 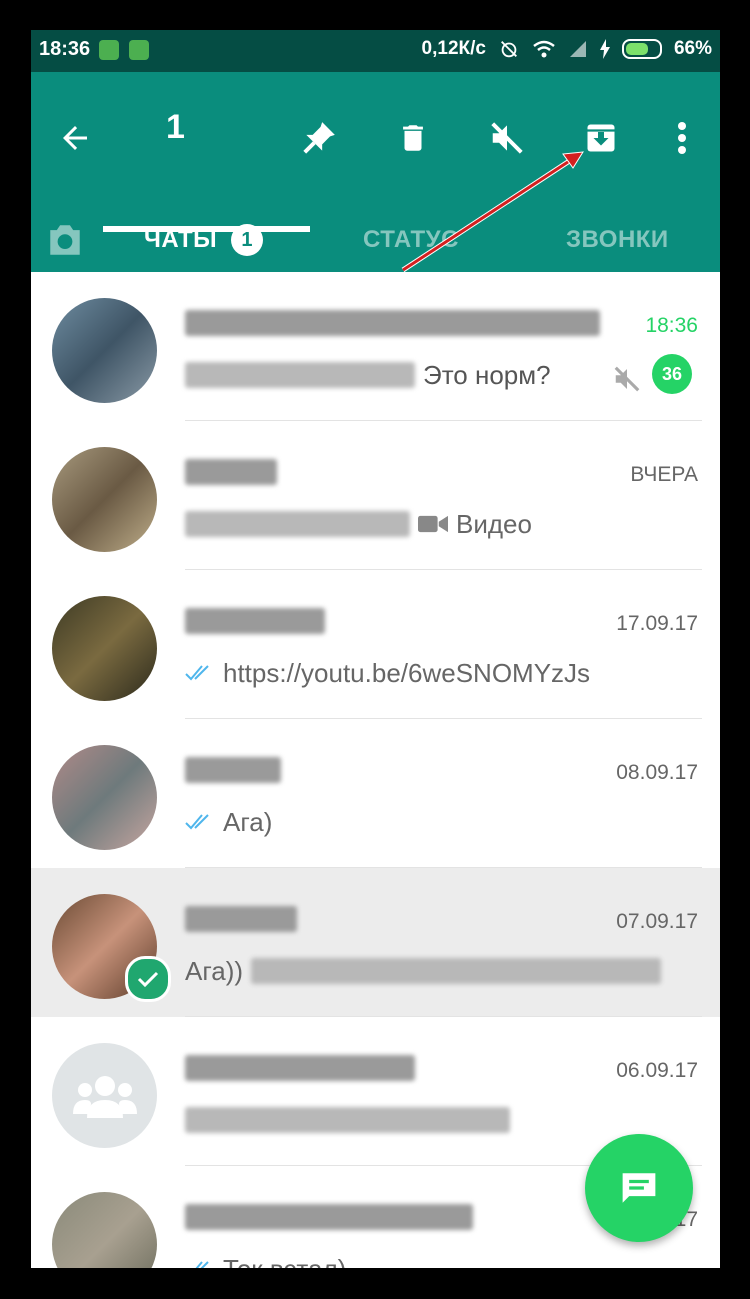 I want to click on chat-message: Это норм?, so click(x=487, y=374).